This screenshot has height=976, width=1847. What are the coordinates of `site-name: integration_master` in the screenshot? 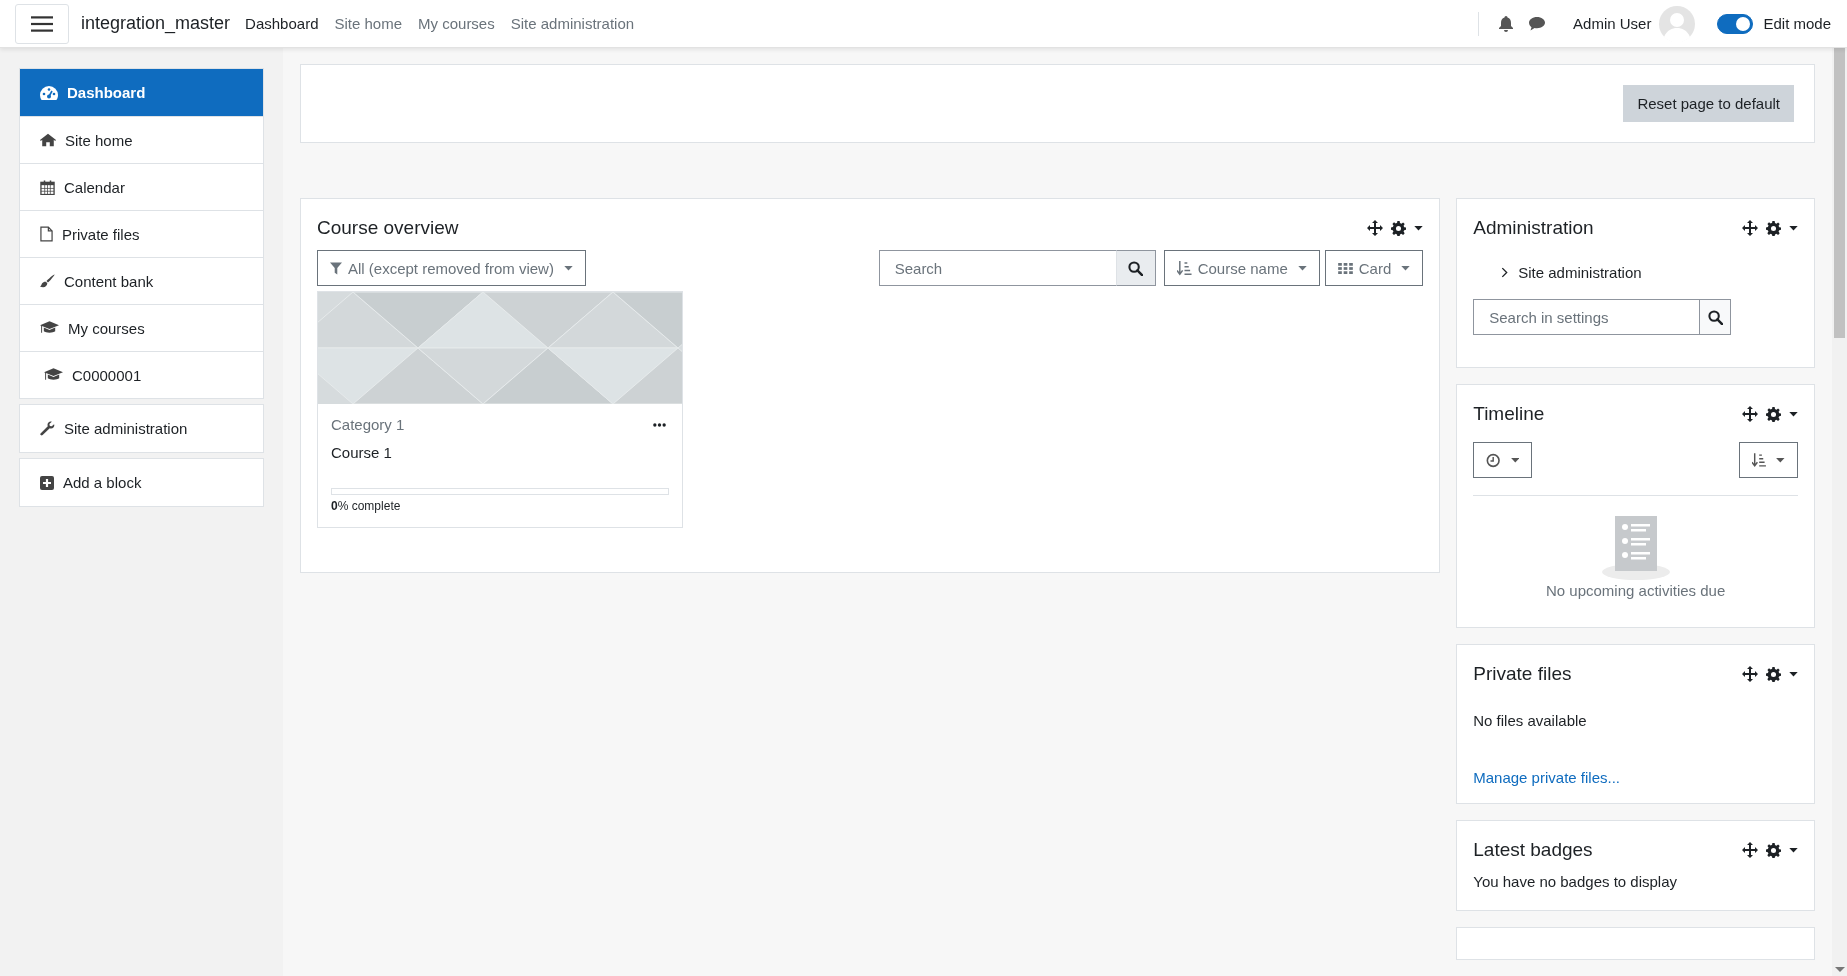 It's located at (156, 23).